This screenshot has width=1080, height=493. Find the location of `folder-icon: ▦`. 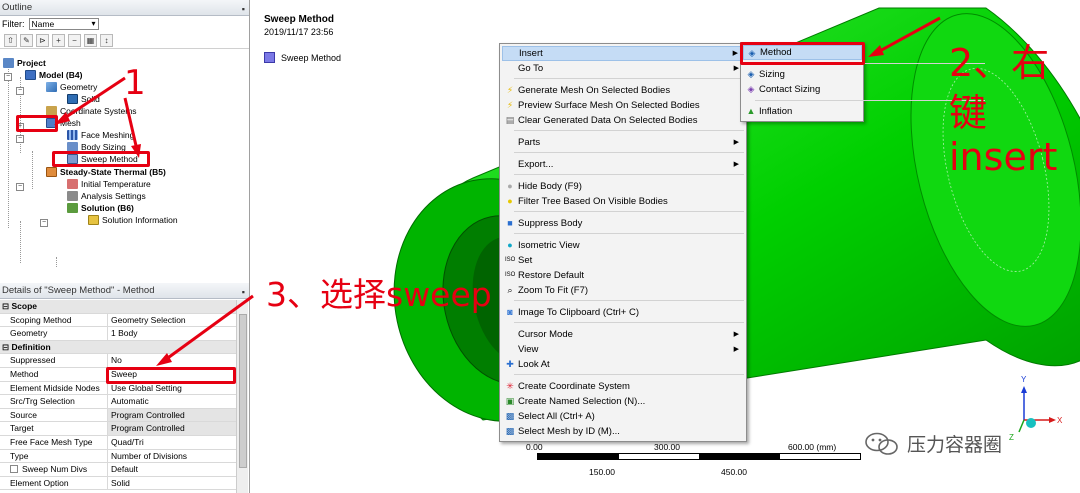

folder-icon: ▦ is located at coordinates (90, 40).